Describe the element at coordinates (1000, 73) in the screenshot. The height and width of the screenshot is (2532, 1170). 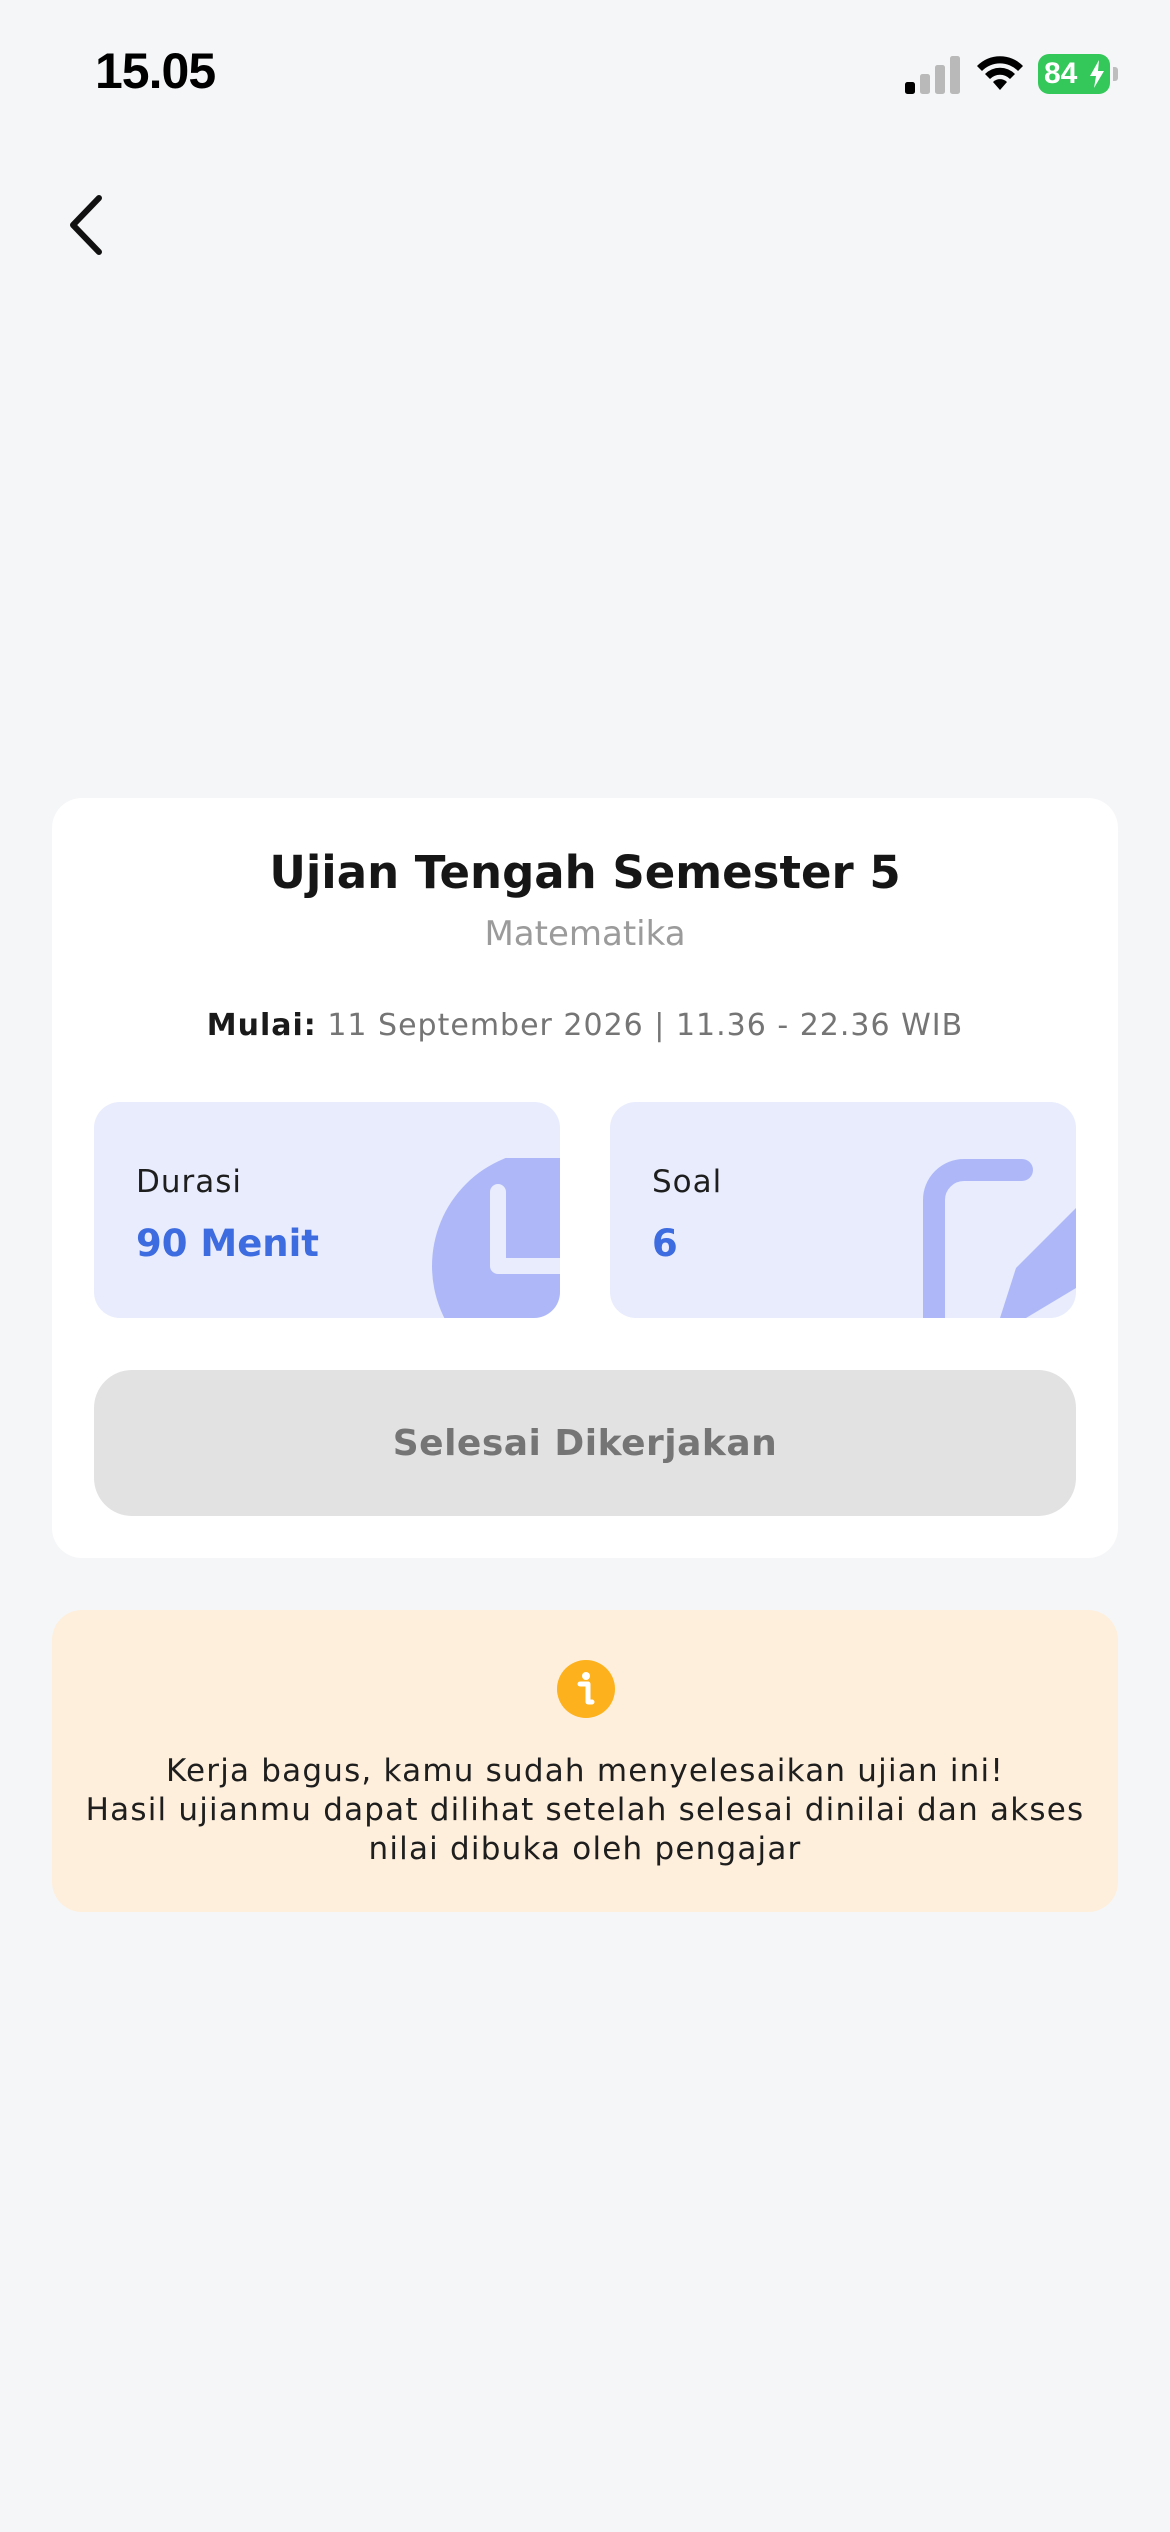
I see `wifi-icon` at that location.